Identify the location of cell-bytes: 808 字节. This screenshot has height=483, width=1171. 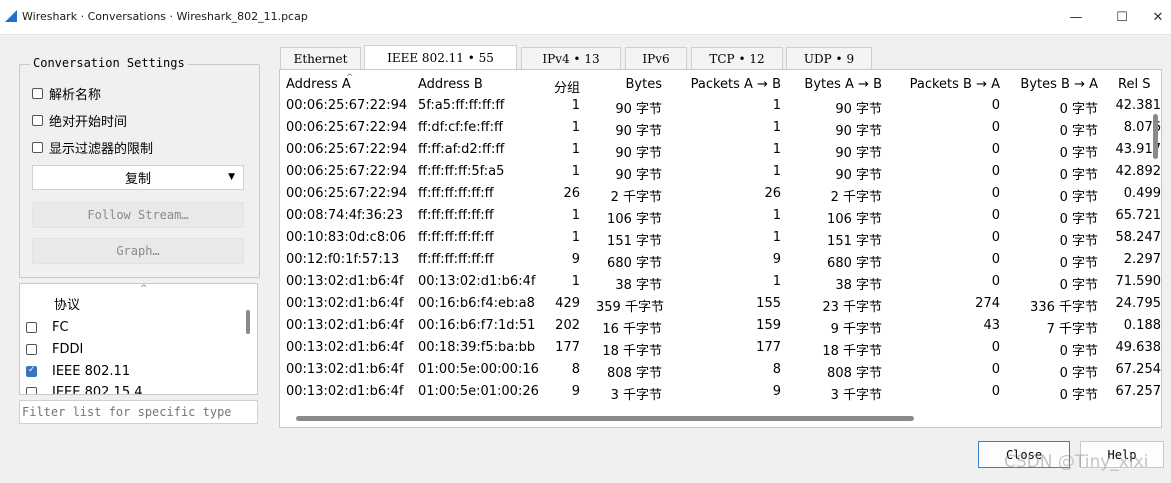
(634, 373).